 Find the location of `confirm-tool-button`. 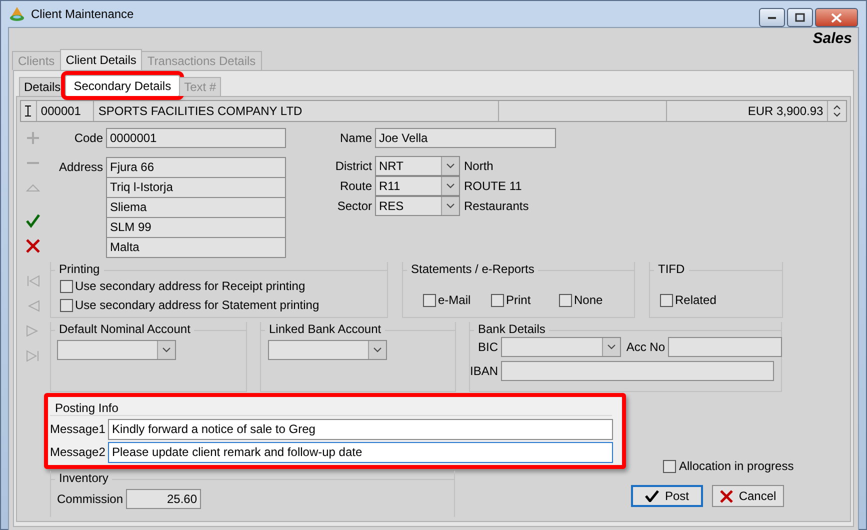

confirm-tool-button is located at coordinates (33, 221).